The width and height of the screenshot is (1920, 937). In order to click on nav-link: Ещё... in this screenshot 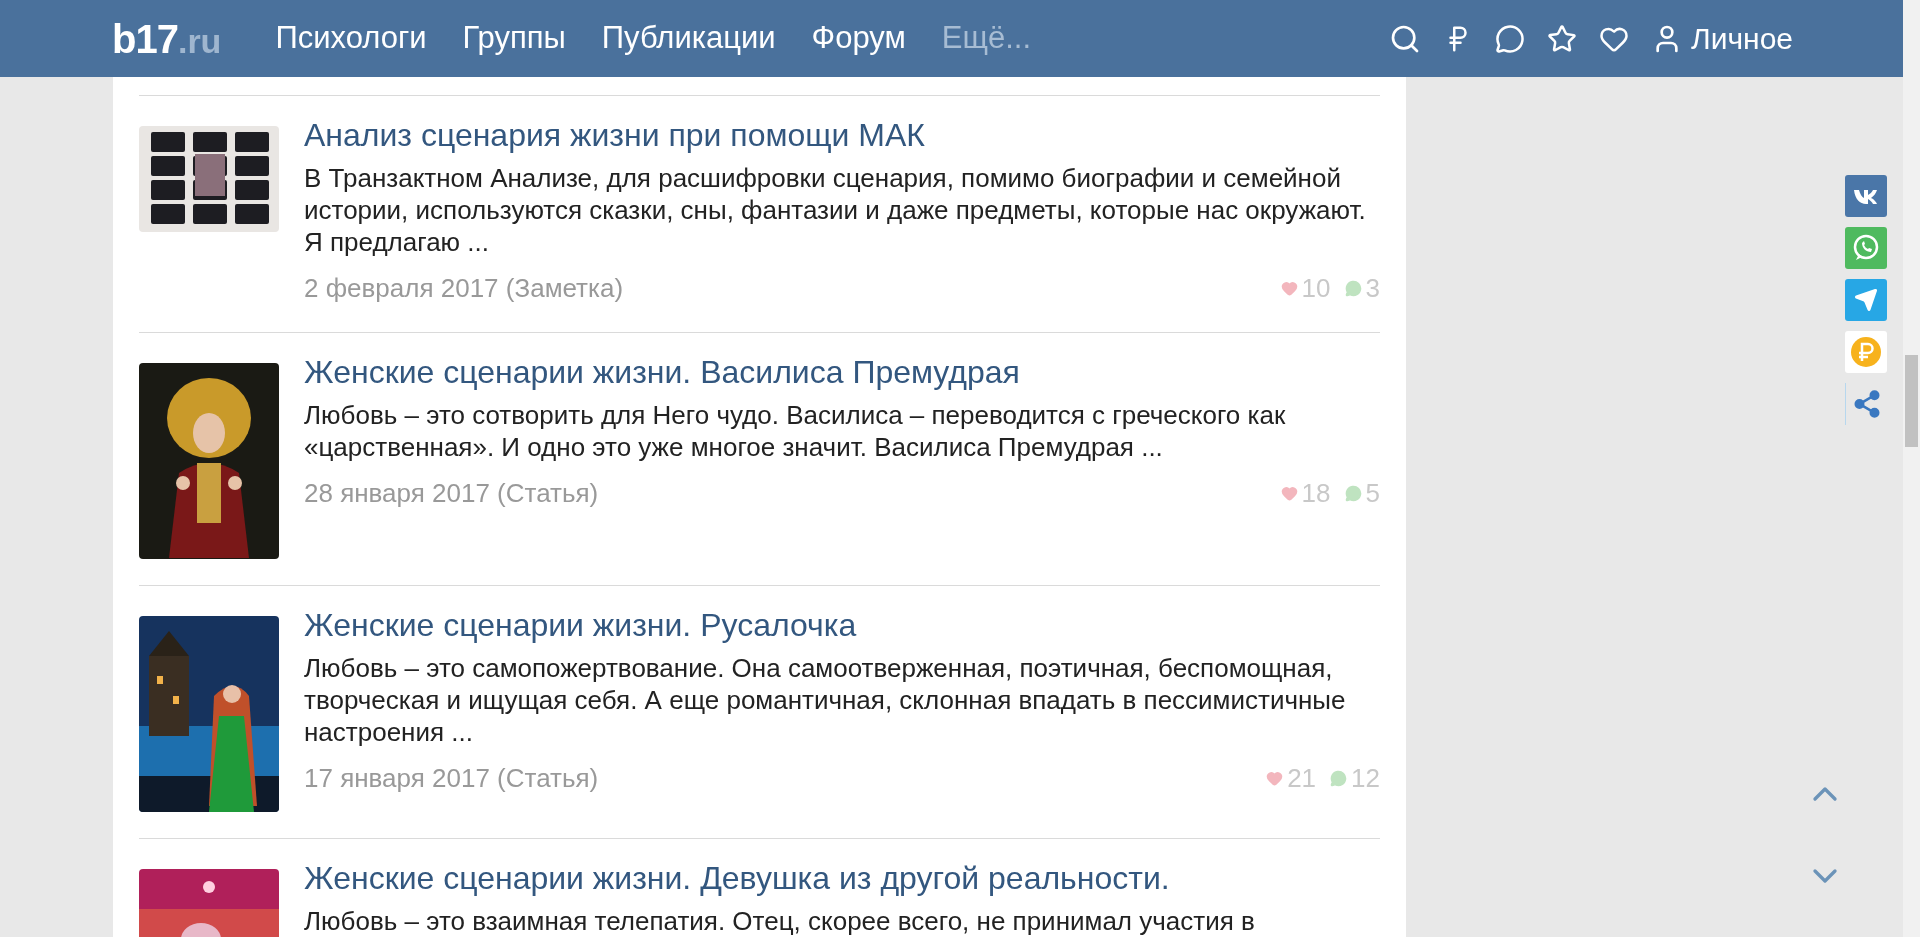, I will do `click(986, 38)`.